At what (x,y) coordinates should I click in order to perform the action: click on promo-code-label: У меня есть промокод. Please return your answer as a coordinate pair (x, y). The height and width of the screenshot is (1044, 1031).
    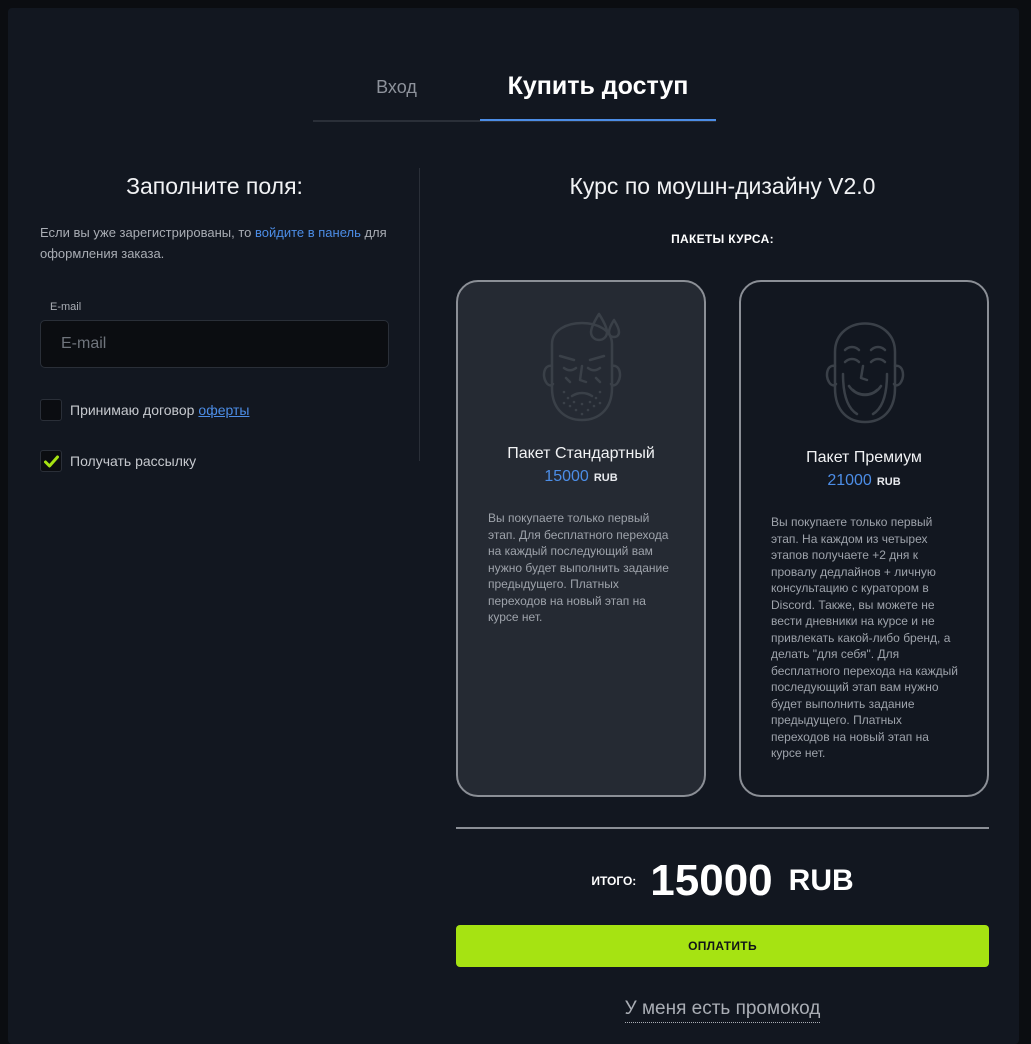
    Looking at the image, I should click on (722, 1010).